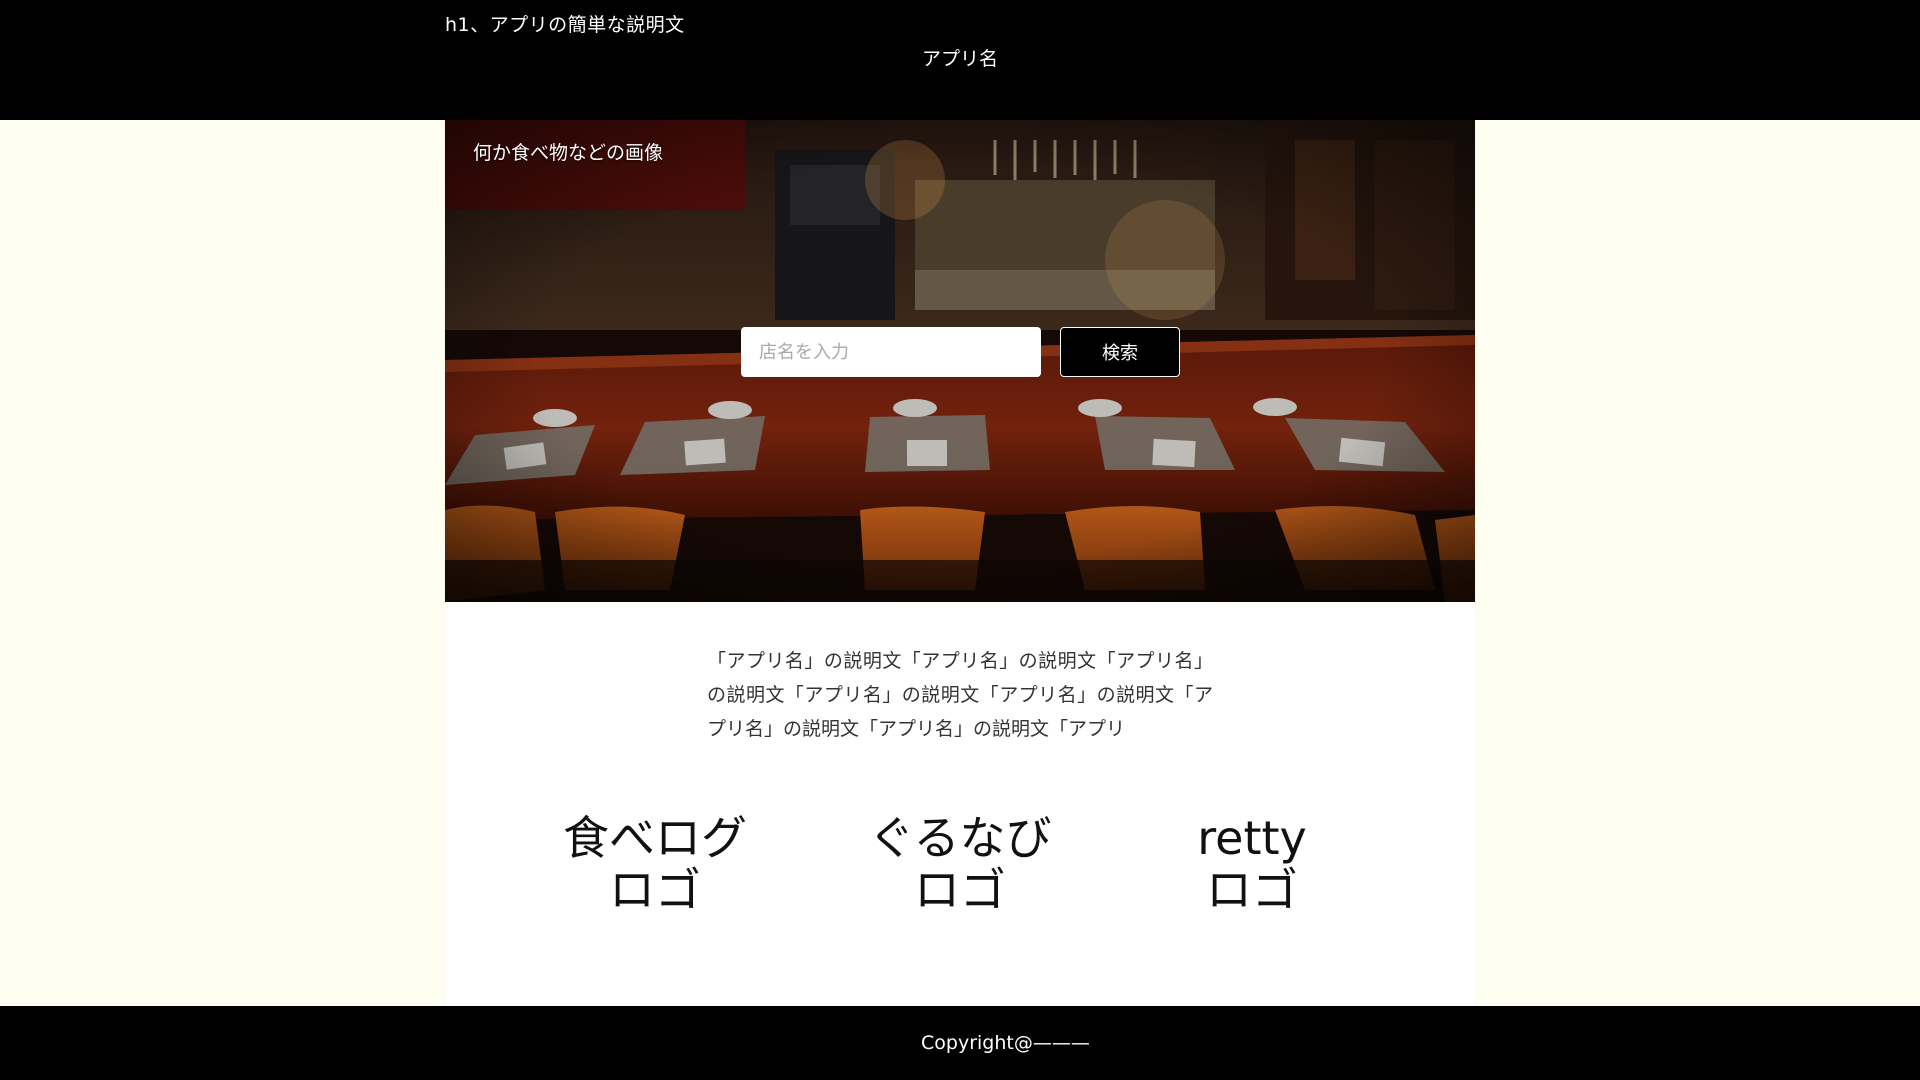 This screenshot has width=1920, height=1080. I want to click on site-footer: Copyright@———, so click(960, 1043).